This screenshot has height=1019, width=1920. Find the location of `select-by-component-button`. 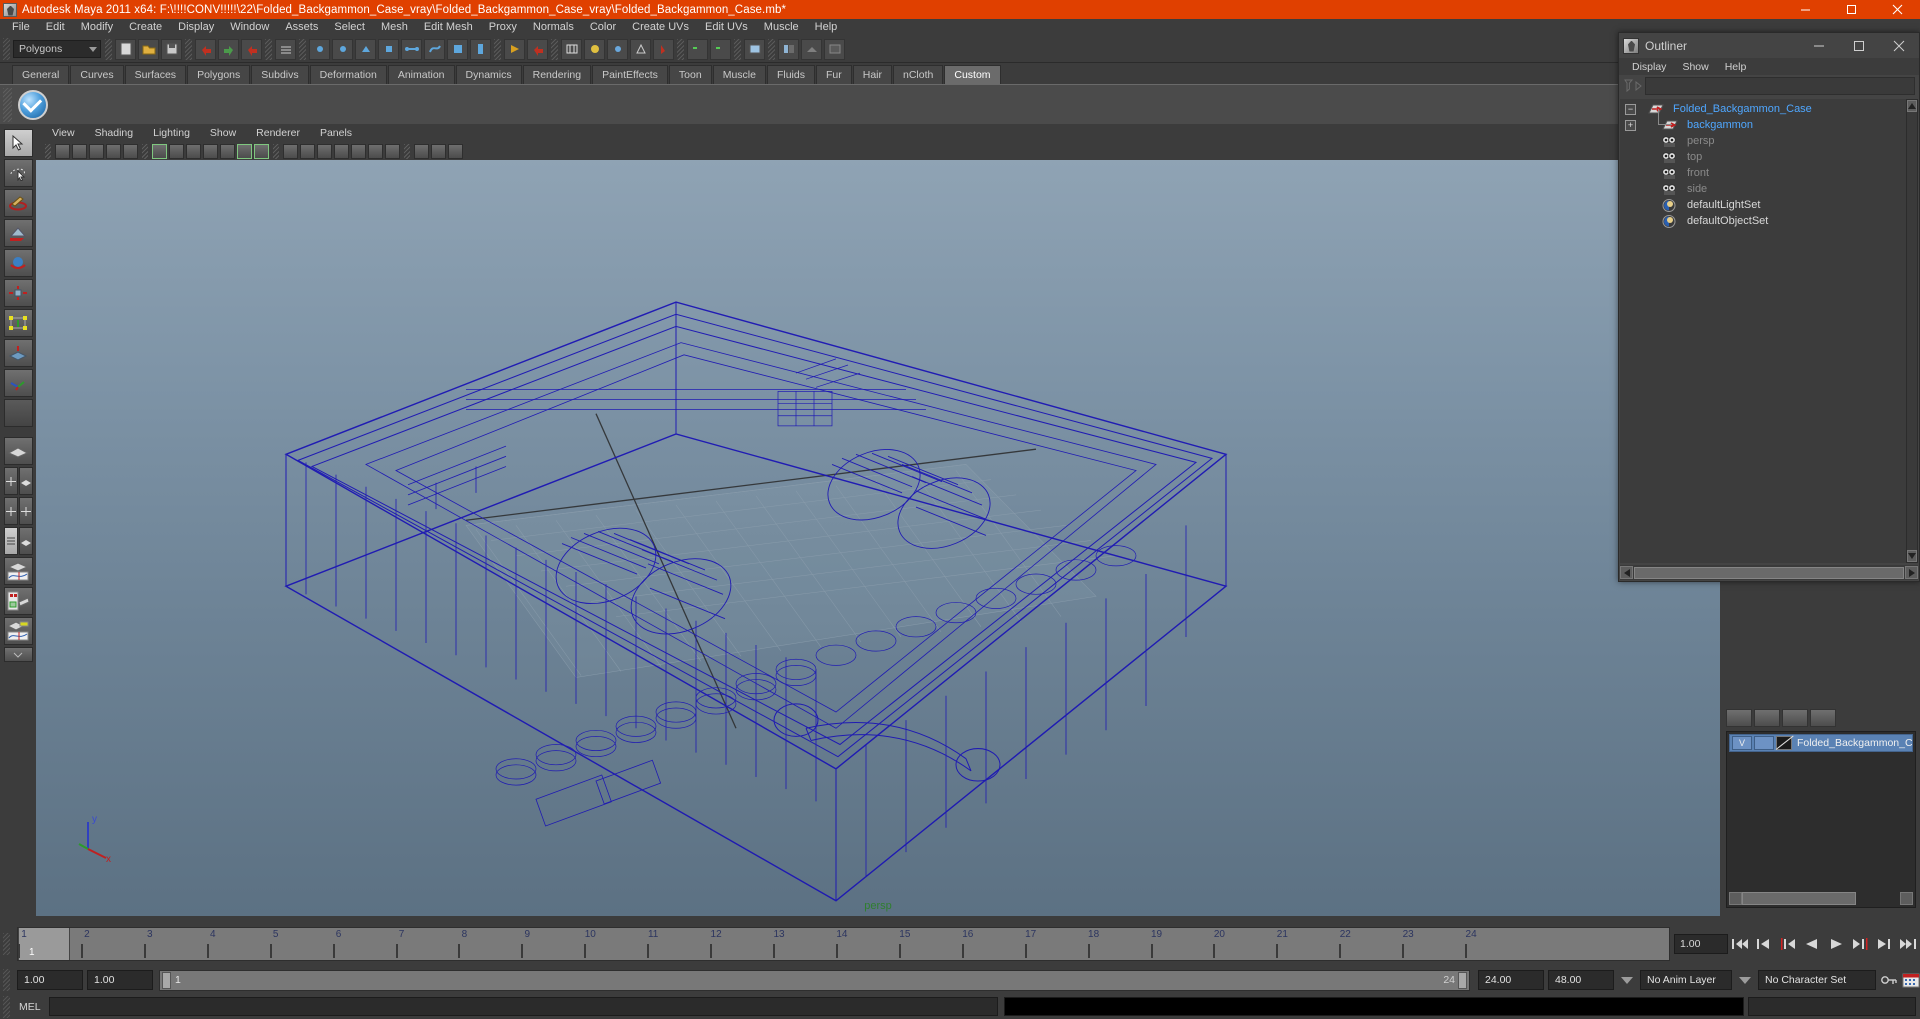

select-by-component-button is located at coordinates (365, 49).